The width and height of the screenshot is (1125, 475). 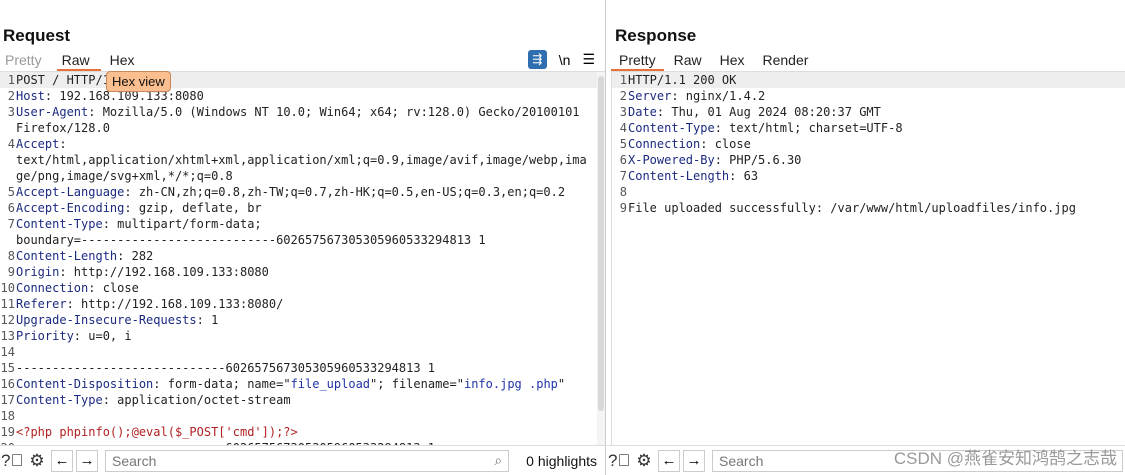 I want to click on header-name: Referer, so click(x=41, y=304).